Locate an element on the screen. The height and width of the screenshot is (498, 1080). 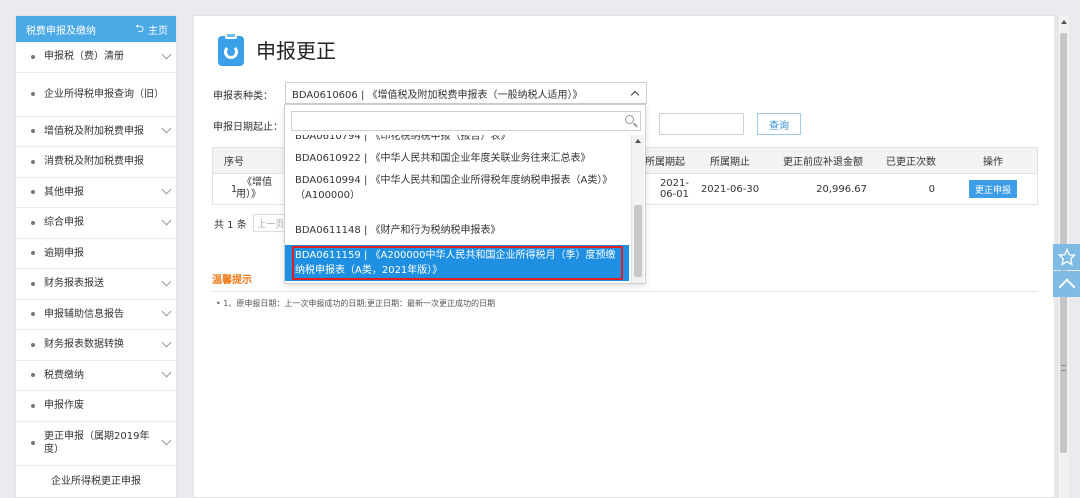
search-icon is located at coordinates (629, 119).